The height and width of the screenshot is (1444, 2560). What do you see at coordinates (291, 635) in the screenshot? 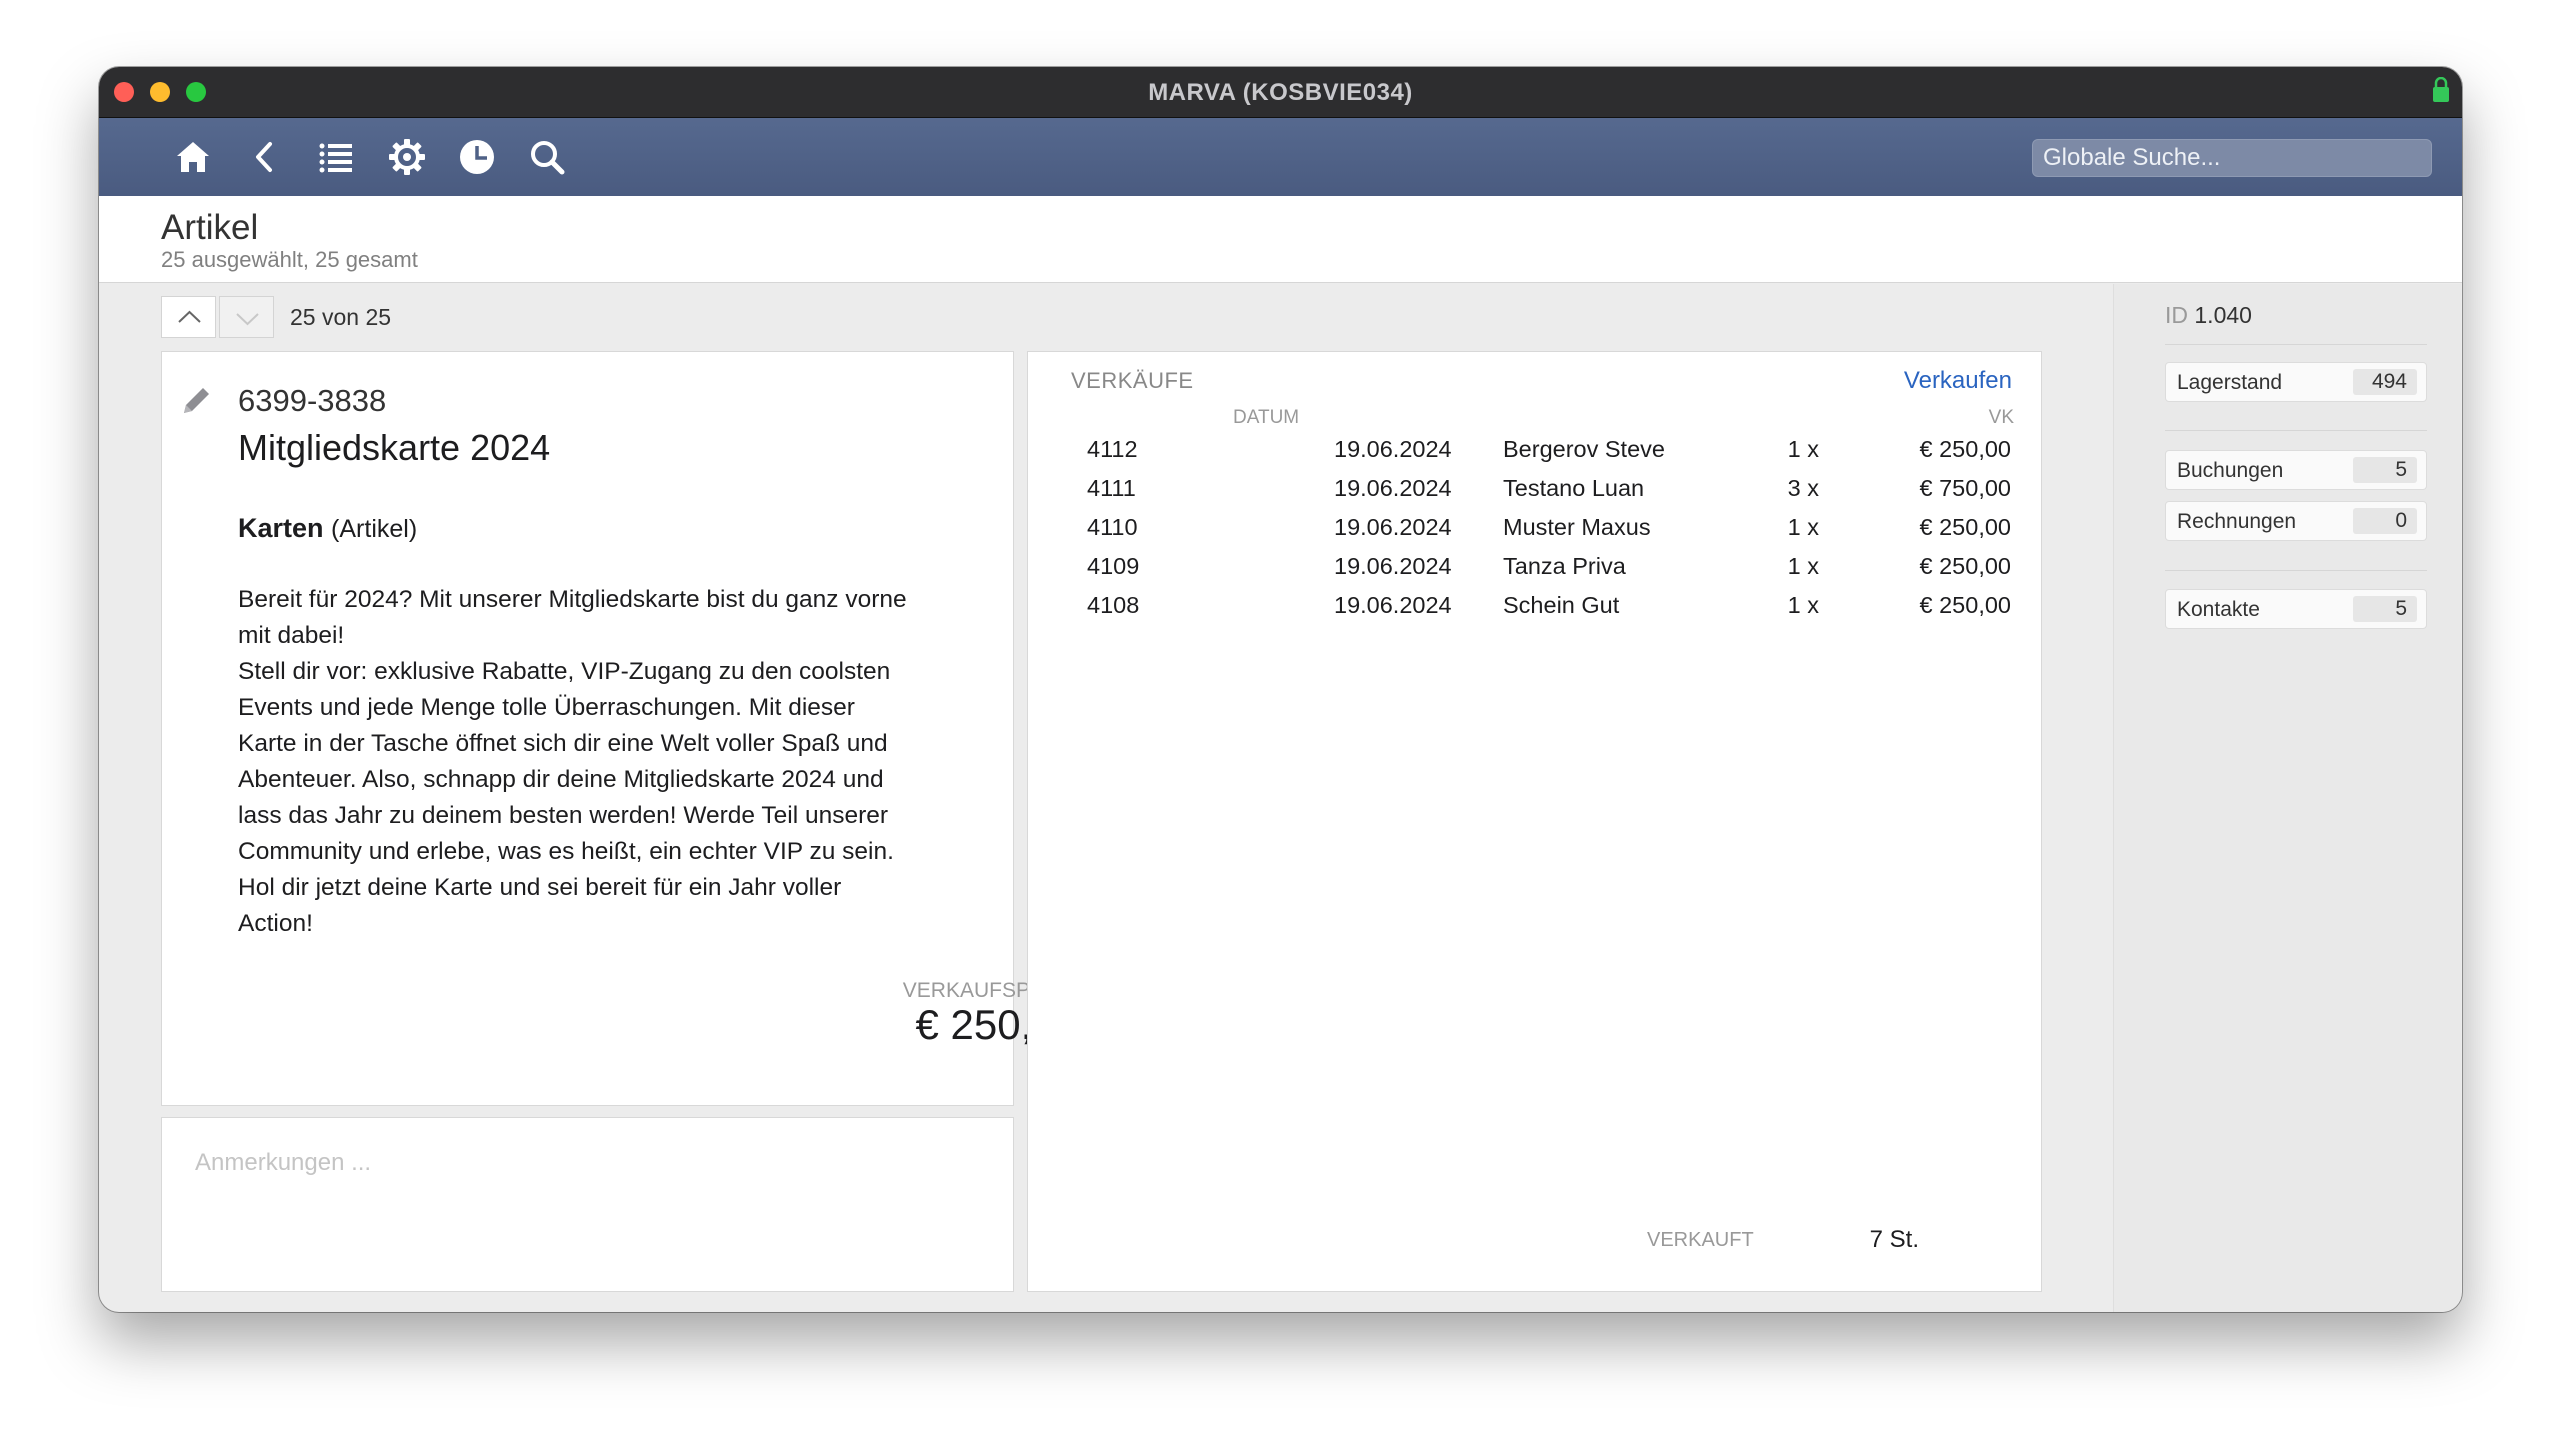
I see `description-line: mit dabei!` at bounding box center [291, 635].